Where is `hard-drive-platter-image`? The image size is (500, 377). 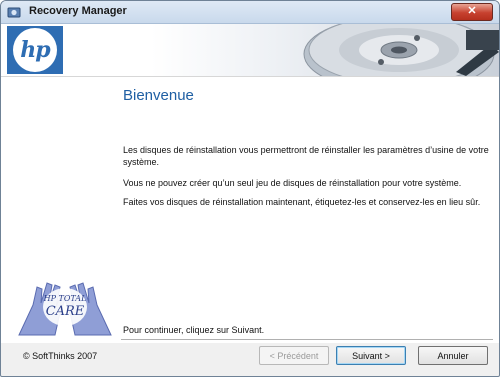 hard-drive-platter-image is located at coordinates (401, 50).